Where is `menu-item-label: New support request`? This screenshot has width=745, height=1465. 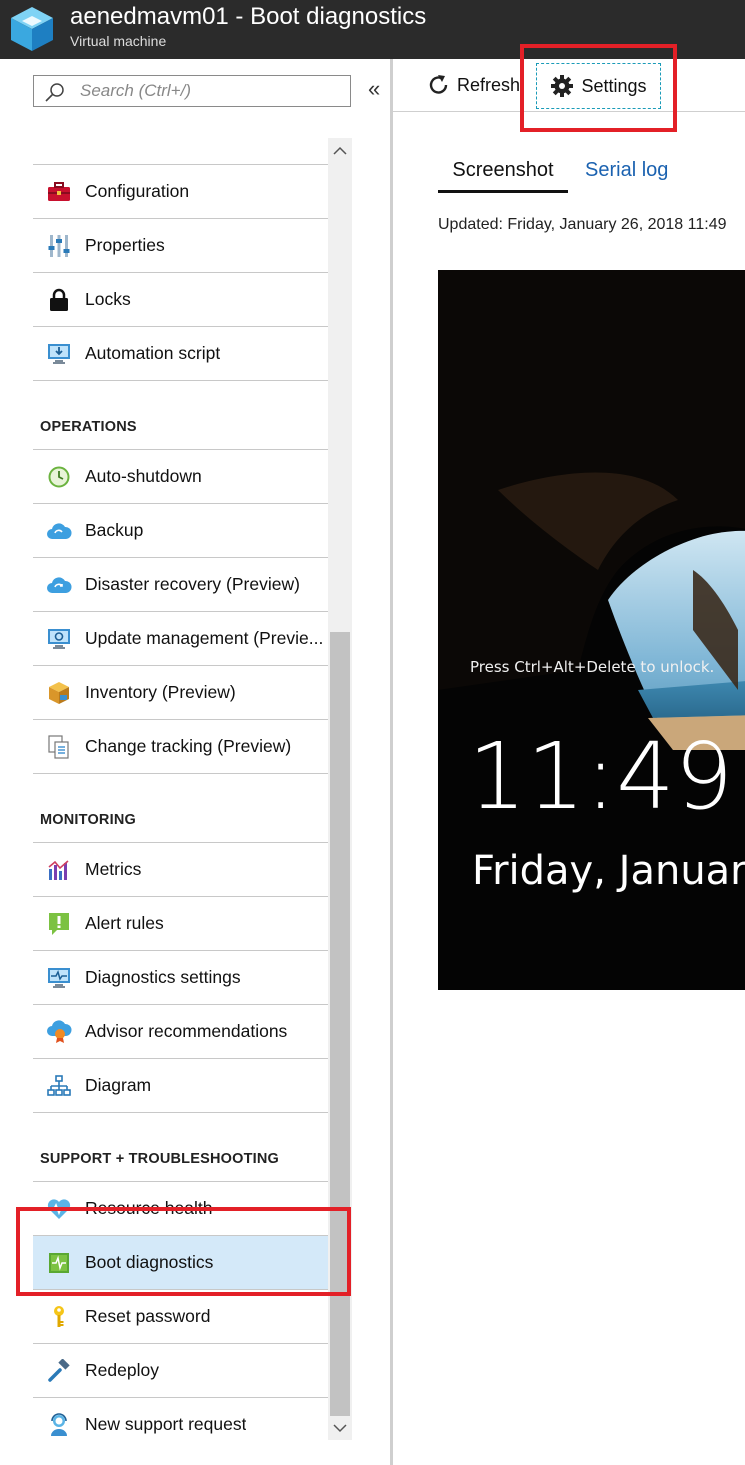 menu-item-label: New support request is located at coordinates (166, 1424).